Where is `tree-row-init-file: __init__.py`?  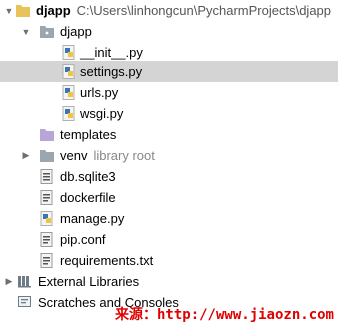
tree-row-init-file: __init__.py is located at coordinates (169, 52).